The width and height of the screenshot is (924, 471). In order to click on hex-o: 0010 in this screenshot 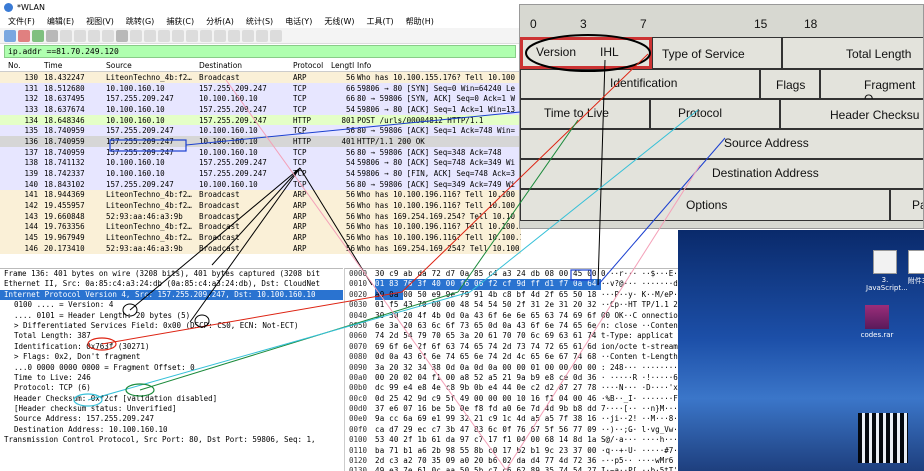, I will do `click(360, 284)`.